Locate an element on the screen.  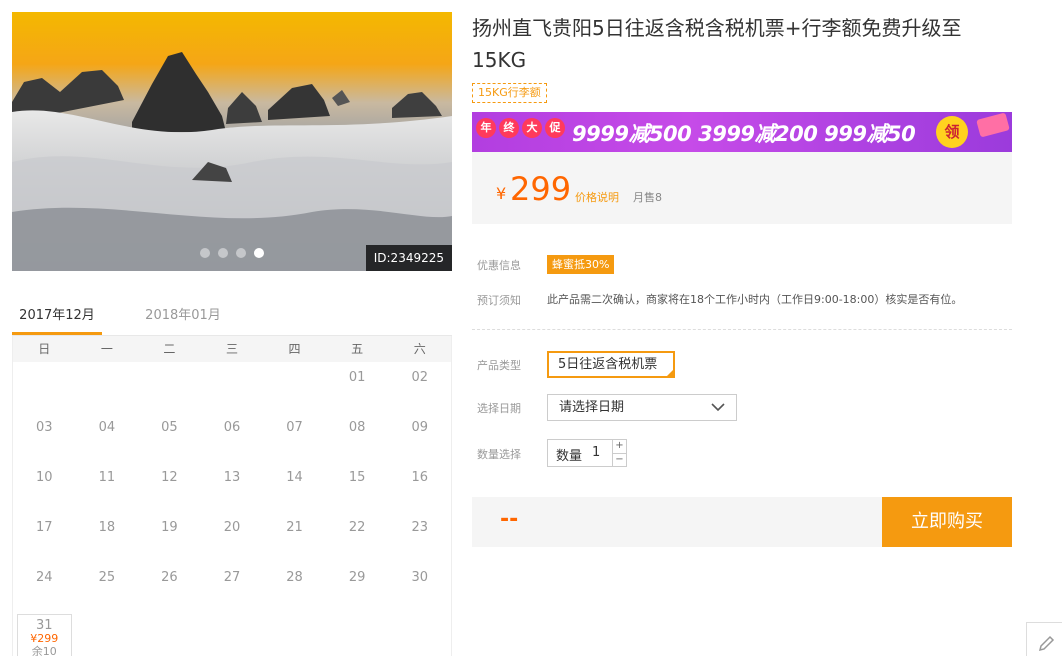
promo-badges: 年 终 大 促 is located at coordinates (520, 128).